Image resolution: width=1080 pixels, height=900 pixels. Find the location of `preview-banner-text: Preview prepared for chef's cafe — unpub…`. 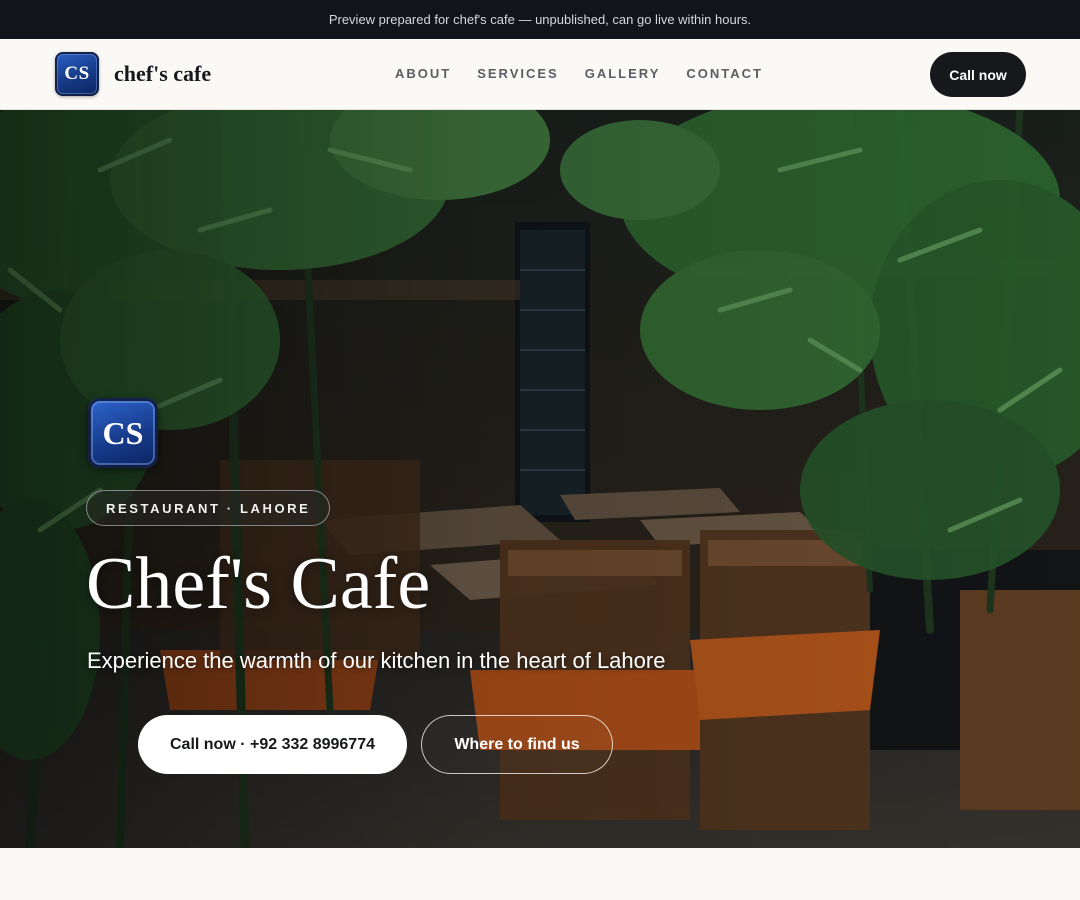

preview-banner-text: Preview prepared for chef's cafe — unpub… is located at coordinates (540, 19).